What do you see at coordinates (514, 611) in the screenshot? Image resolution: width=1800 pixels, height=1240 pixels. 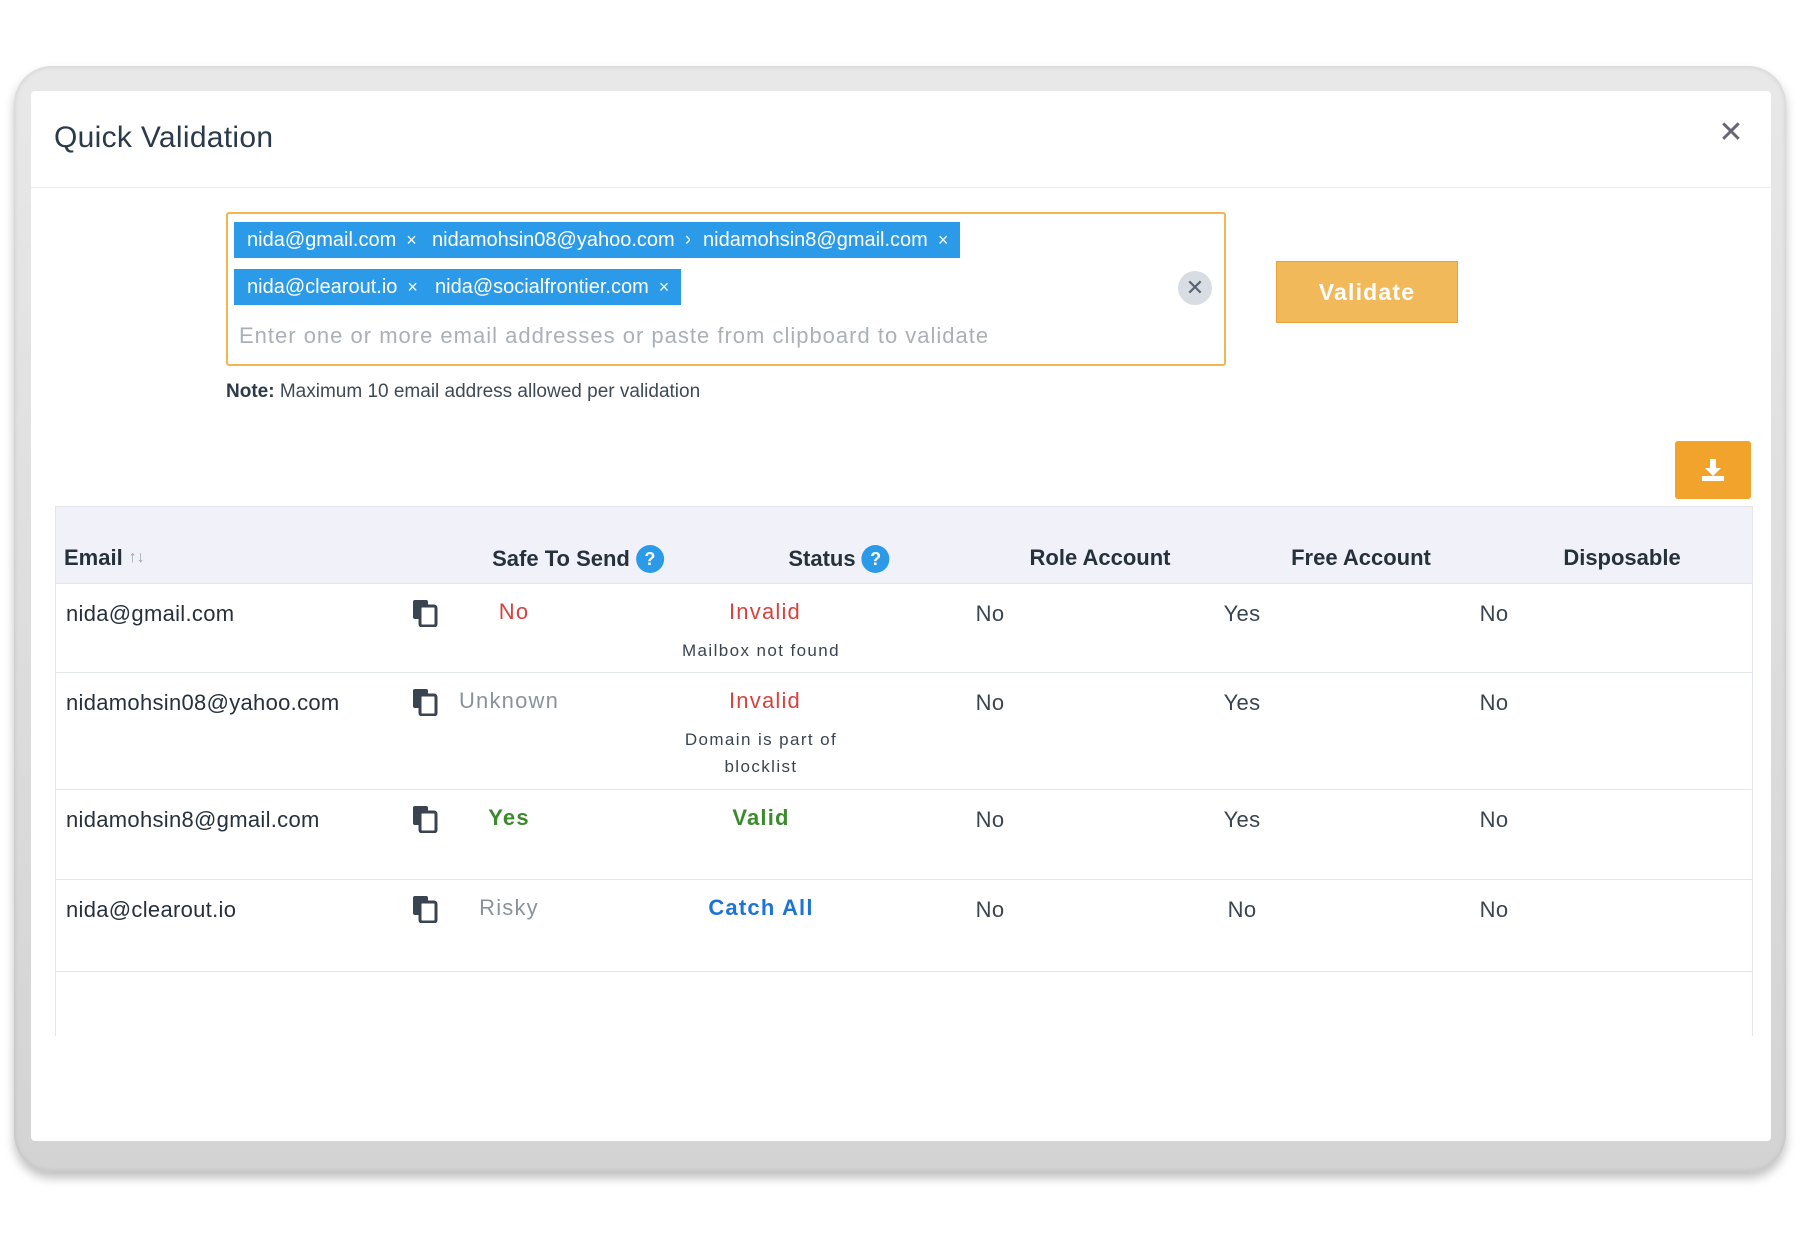 I see `safe-to-send-value: No` at bounding box center [514, 611].